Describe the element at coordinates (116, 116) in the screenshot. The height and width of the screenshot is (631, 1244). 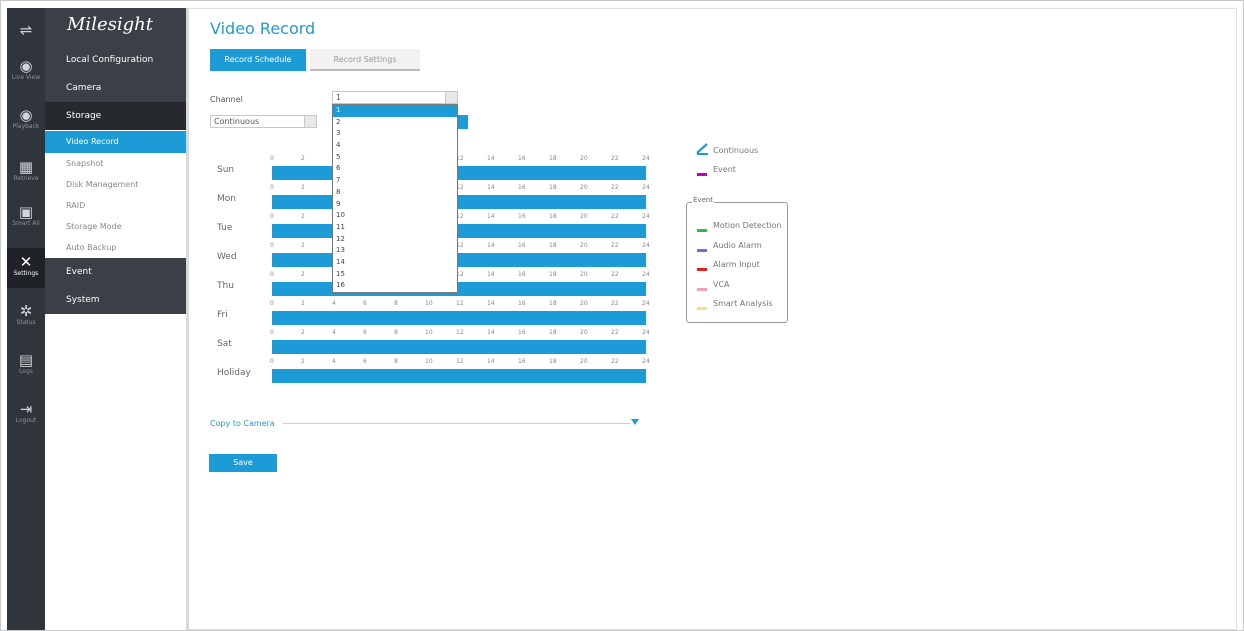
I see `menu-storage: Storage` at that location.